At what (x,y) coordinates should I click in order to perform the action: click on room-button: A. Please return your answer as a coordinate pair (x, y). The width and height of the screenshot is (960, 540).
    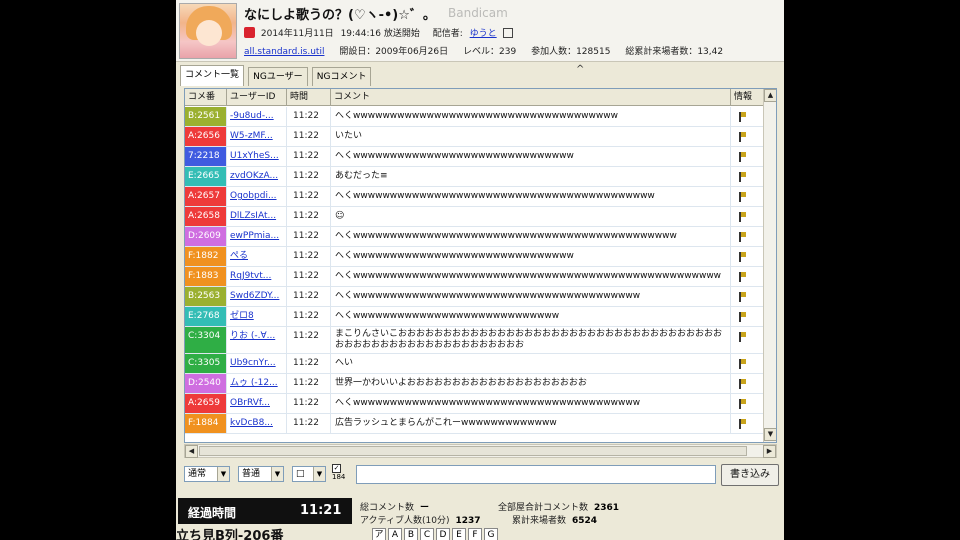
    Looking at the image, I should click on (395, 534).